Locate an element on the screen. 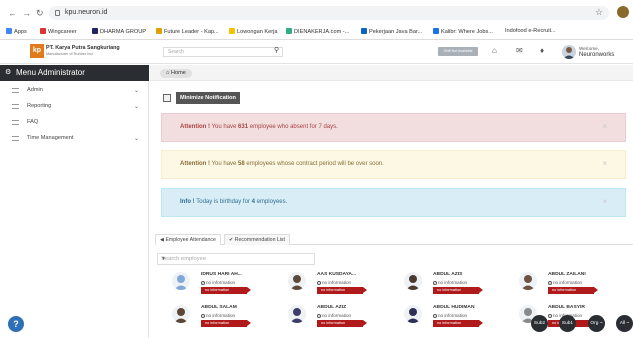 The height and width of the screenshot is (338, 633). minimize-notification-button: Minimize Notification is located at coordinates (204, 98).